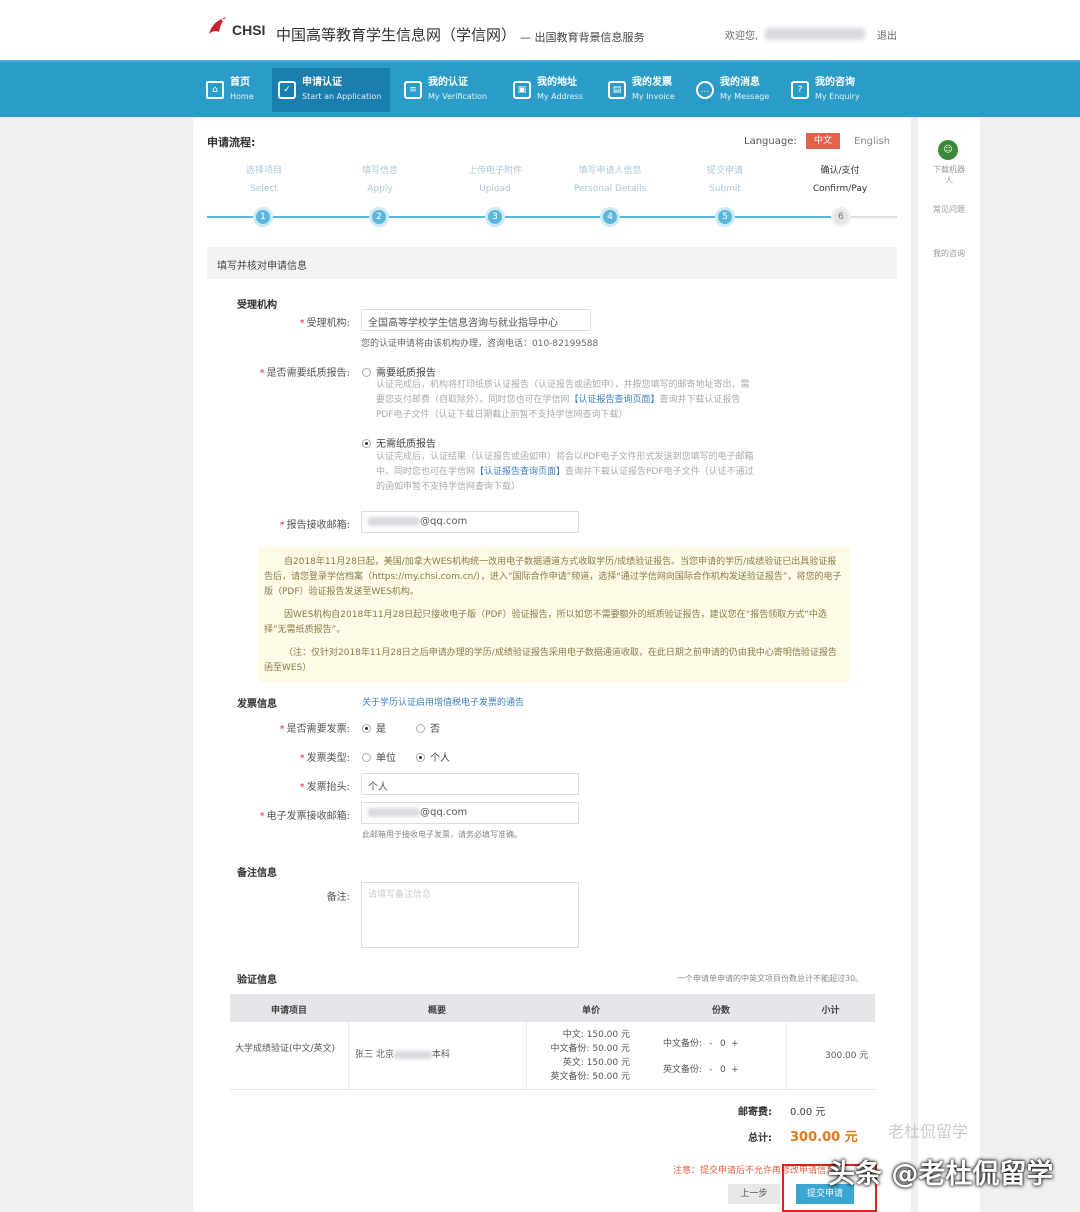  I want to click on item-name: 大学成绩验证(中文/英文), so click(285, 1049).